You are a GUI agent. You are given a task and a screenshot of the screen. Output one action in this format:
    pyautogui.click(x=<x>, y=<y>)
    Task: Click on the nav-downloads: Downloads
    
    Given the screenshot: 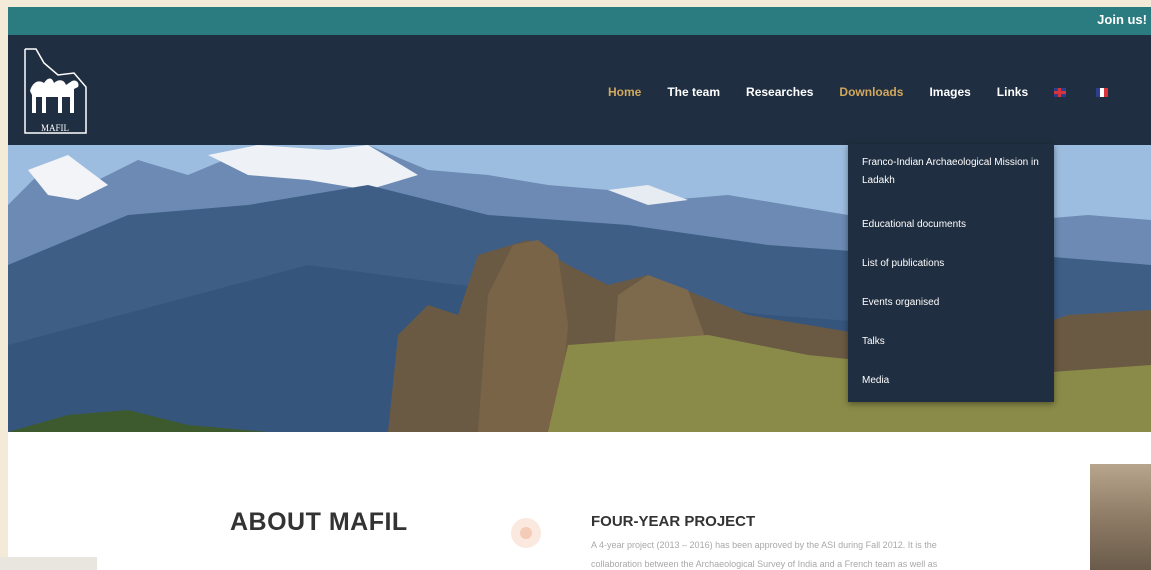 What is the action you would take?
    pyautogui.click(x=871, y=92)
    